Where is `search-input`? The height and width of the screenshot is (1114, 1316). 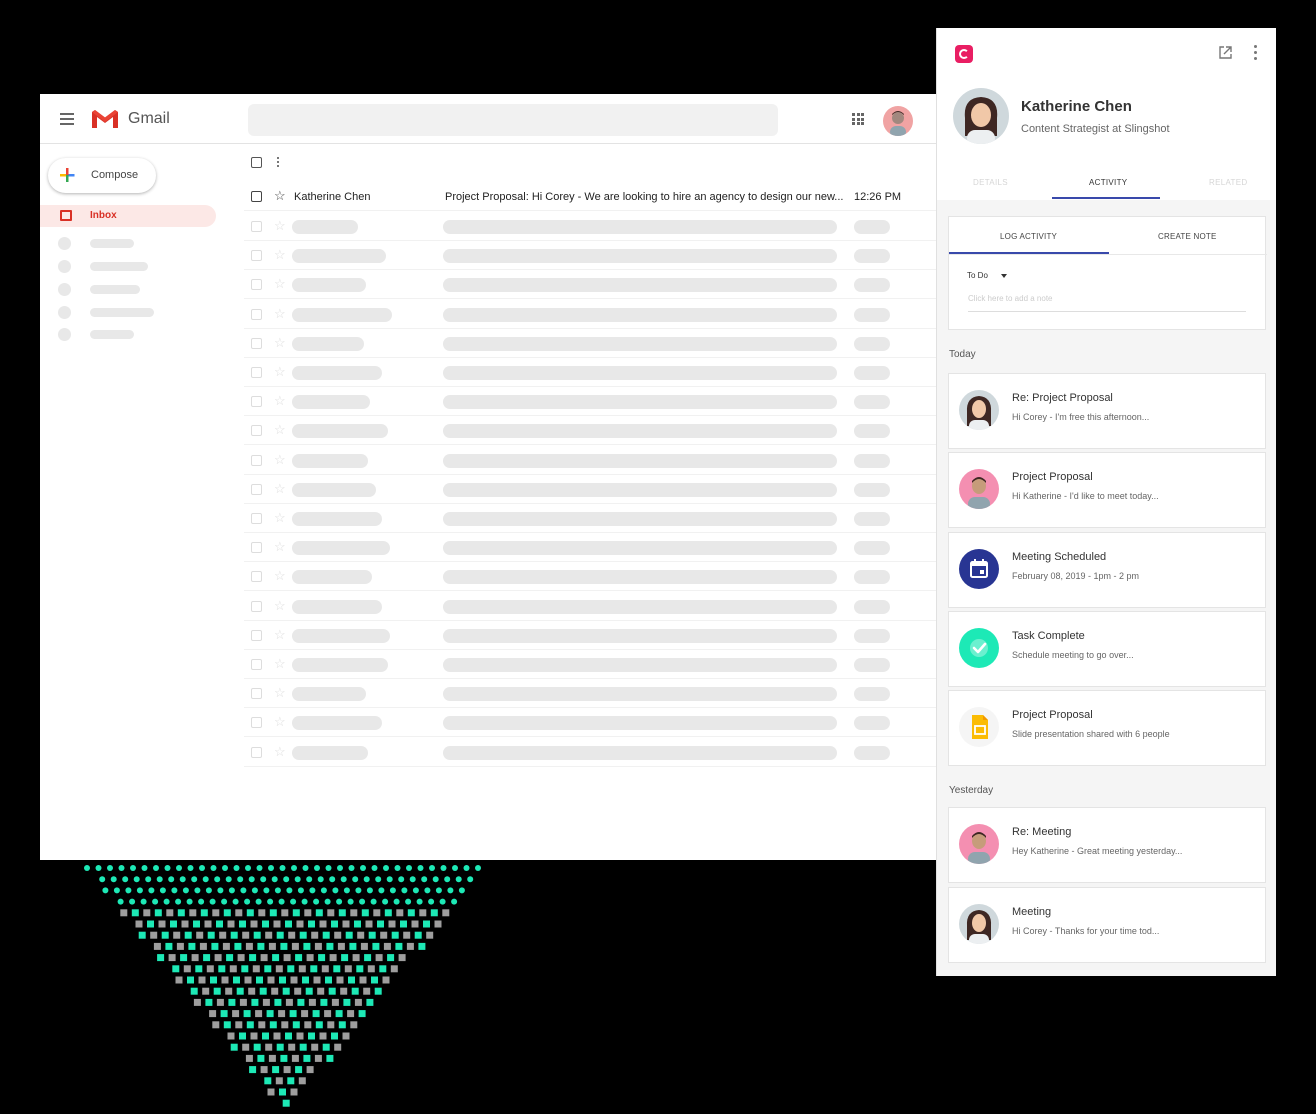
search-input is located at coordinates (513, 120).